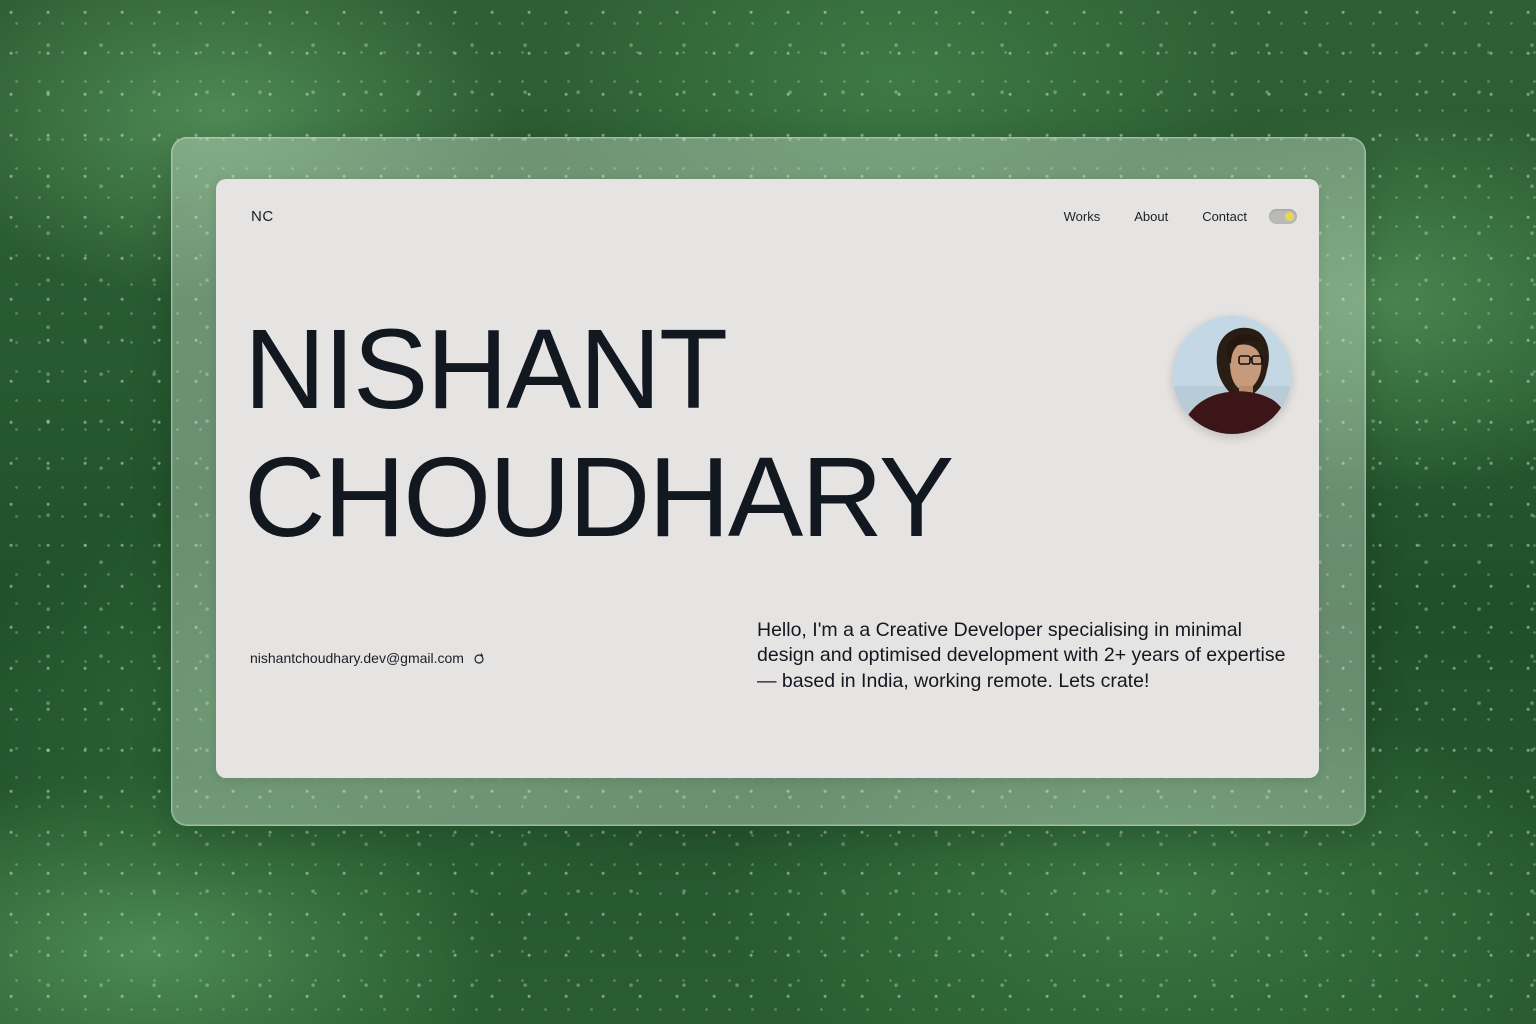 Image resolution: width=1536 pixels, height=1024 pixels. I want to click on email-link: nishantchoudhary.dev@gmail.com, so click(367, 658).